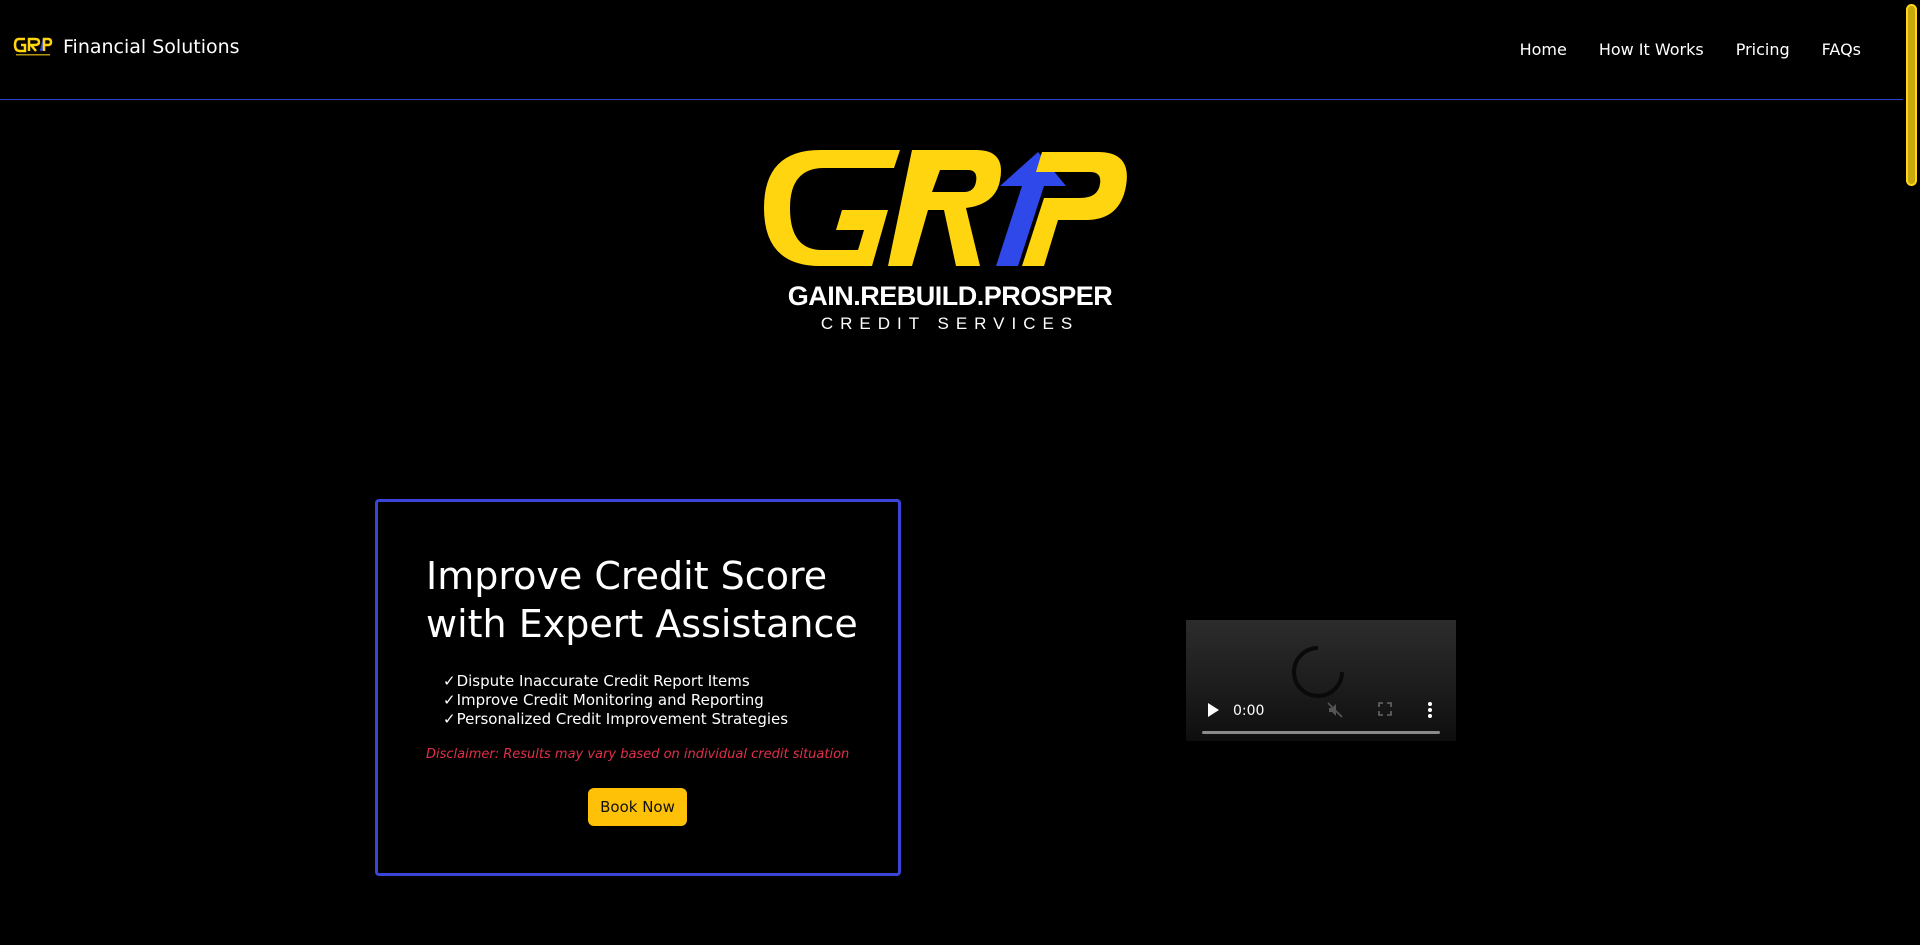  What do you see at coordinates (1321, 732) in the screenshot?
I see `video-progress-bar` at bounding box center [1321, 732].